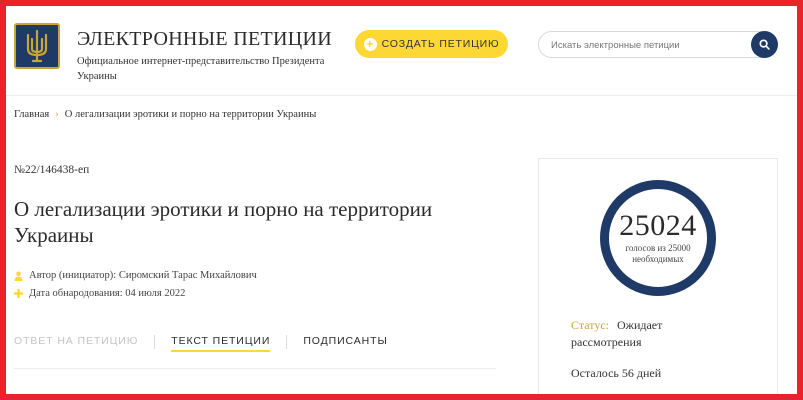 The image size is (803, 400). Describe the element at coordinates (107, 293) in the screenshot. I see `date-text: Дата обнародования: 04 июля 2022` at that location.